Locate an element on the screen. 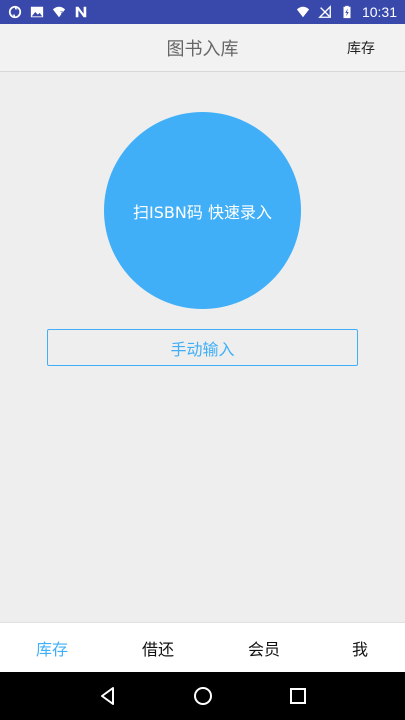 This screenshot has width=405, height=720. inventory-button: 库存 is located at coordinates (361, 48).